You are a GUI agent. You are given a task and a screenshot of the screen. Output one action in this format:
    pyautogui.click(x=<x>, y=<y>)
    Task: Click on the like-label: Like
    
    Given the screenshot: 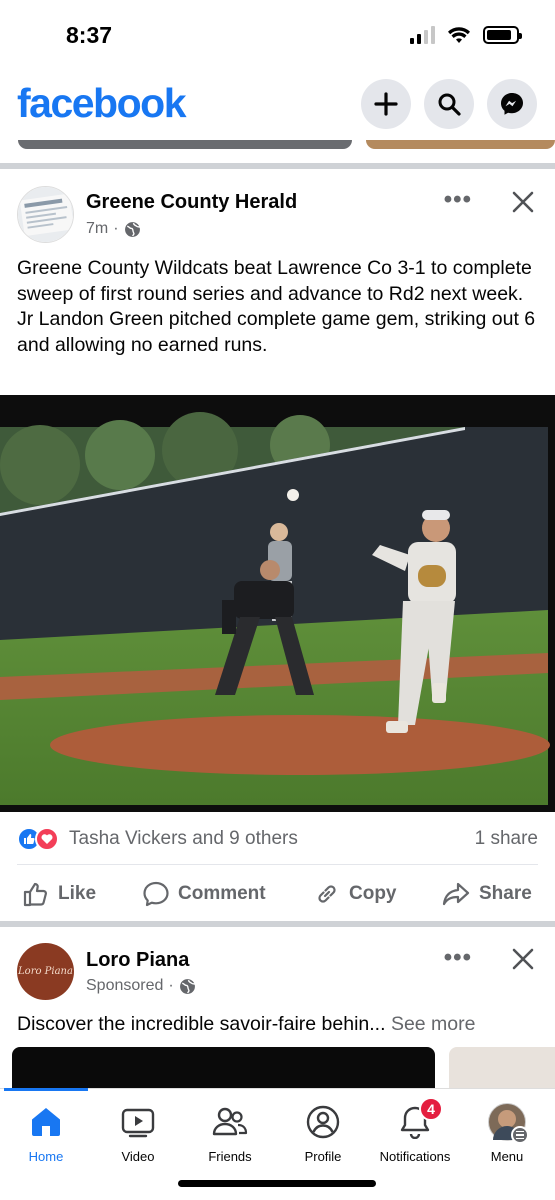 What is the action you would take?
    pyautogui.click(x=77, y=893)
    